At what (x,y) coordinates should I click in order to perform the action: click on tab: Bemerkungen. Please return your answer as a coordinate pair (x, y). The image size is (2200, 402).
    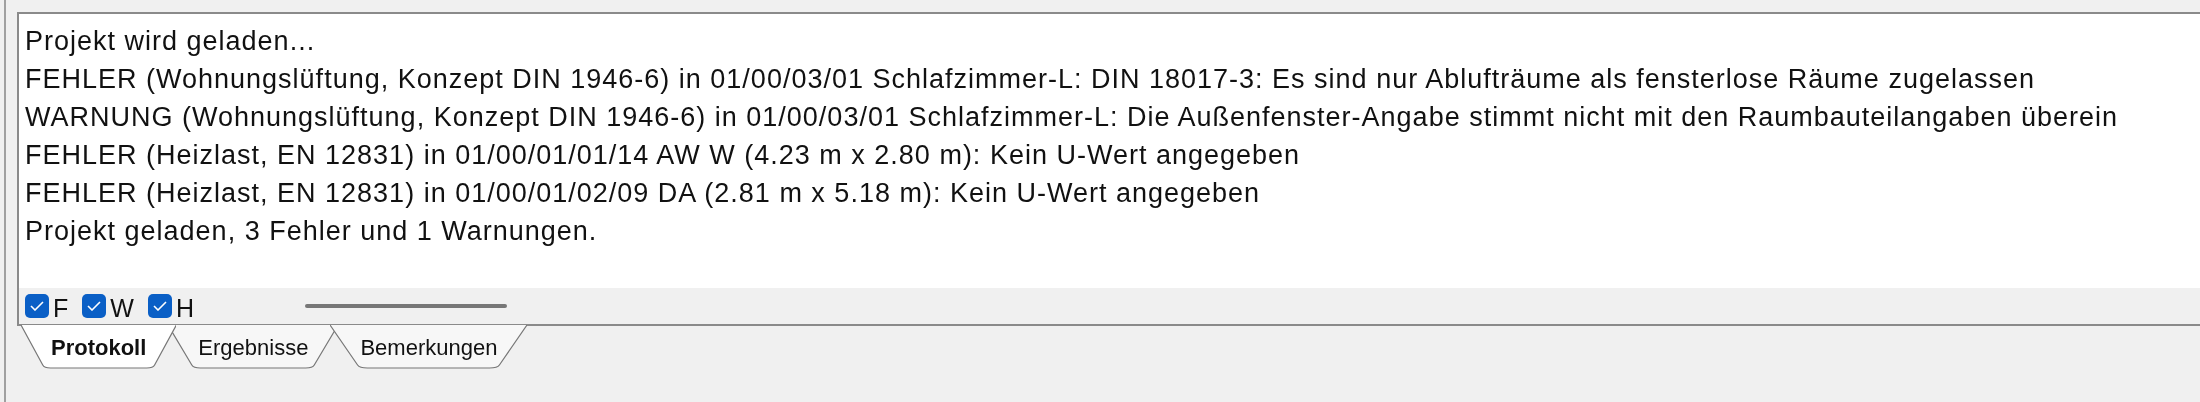
    Looking at the image, I should click on (429, 347).